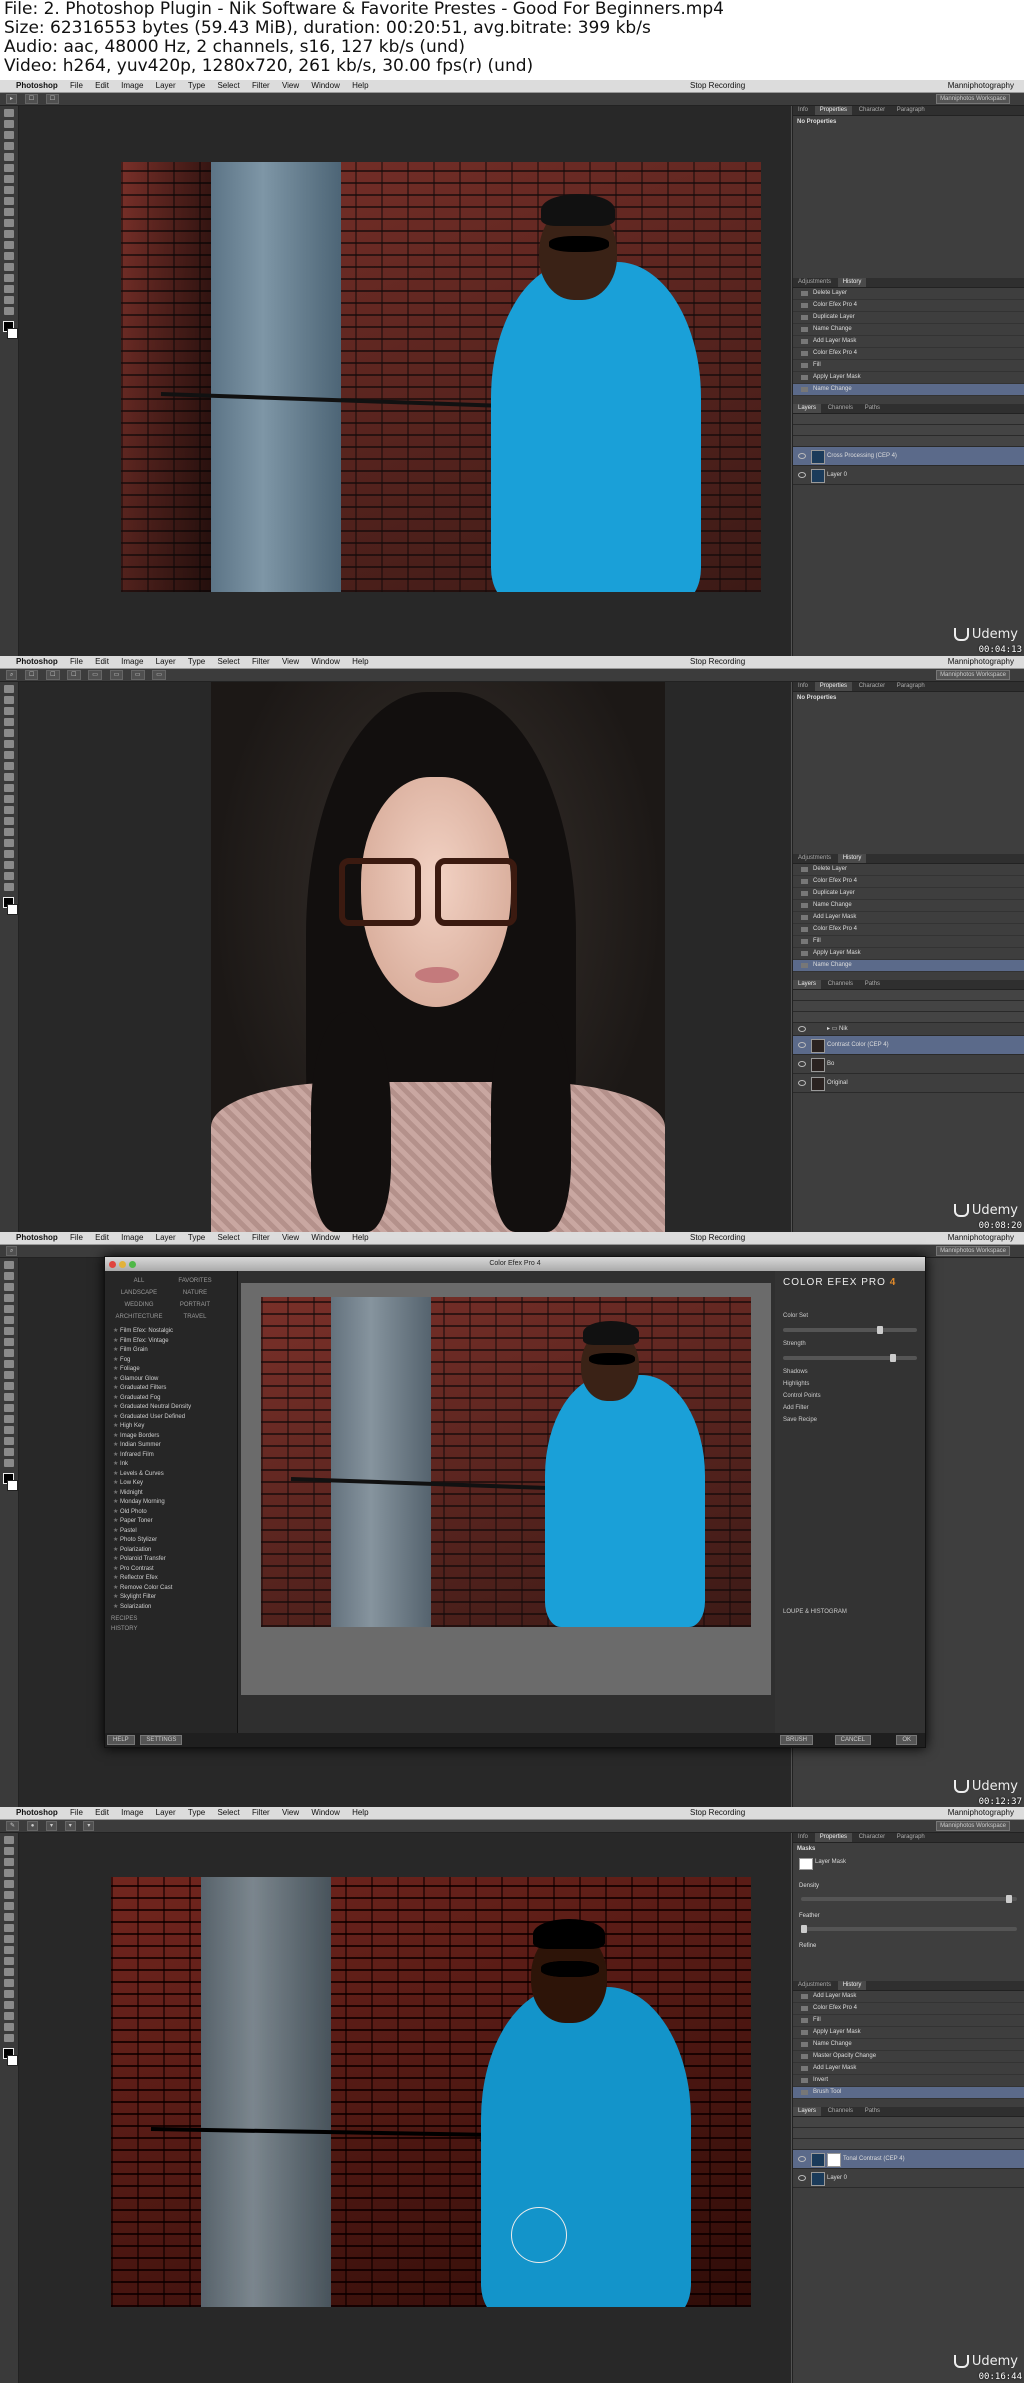 Image resolution: width=1024 pixels, height=2383 pixels. What do you see at coordinates (908, 1083) in the screenshot?
I see `layer-row: Original` at bounding box center [908, 1083].